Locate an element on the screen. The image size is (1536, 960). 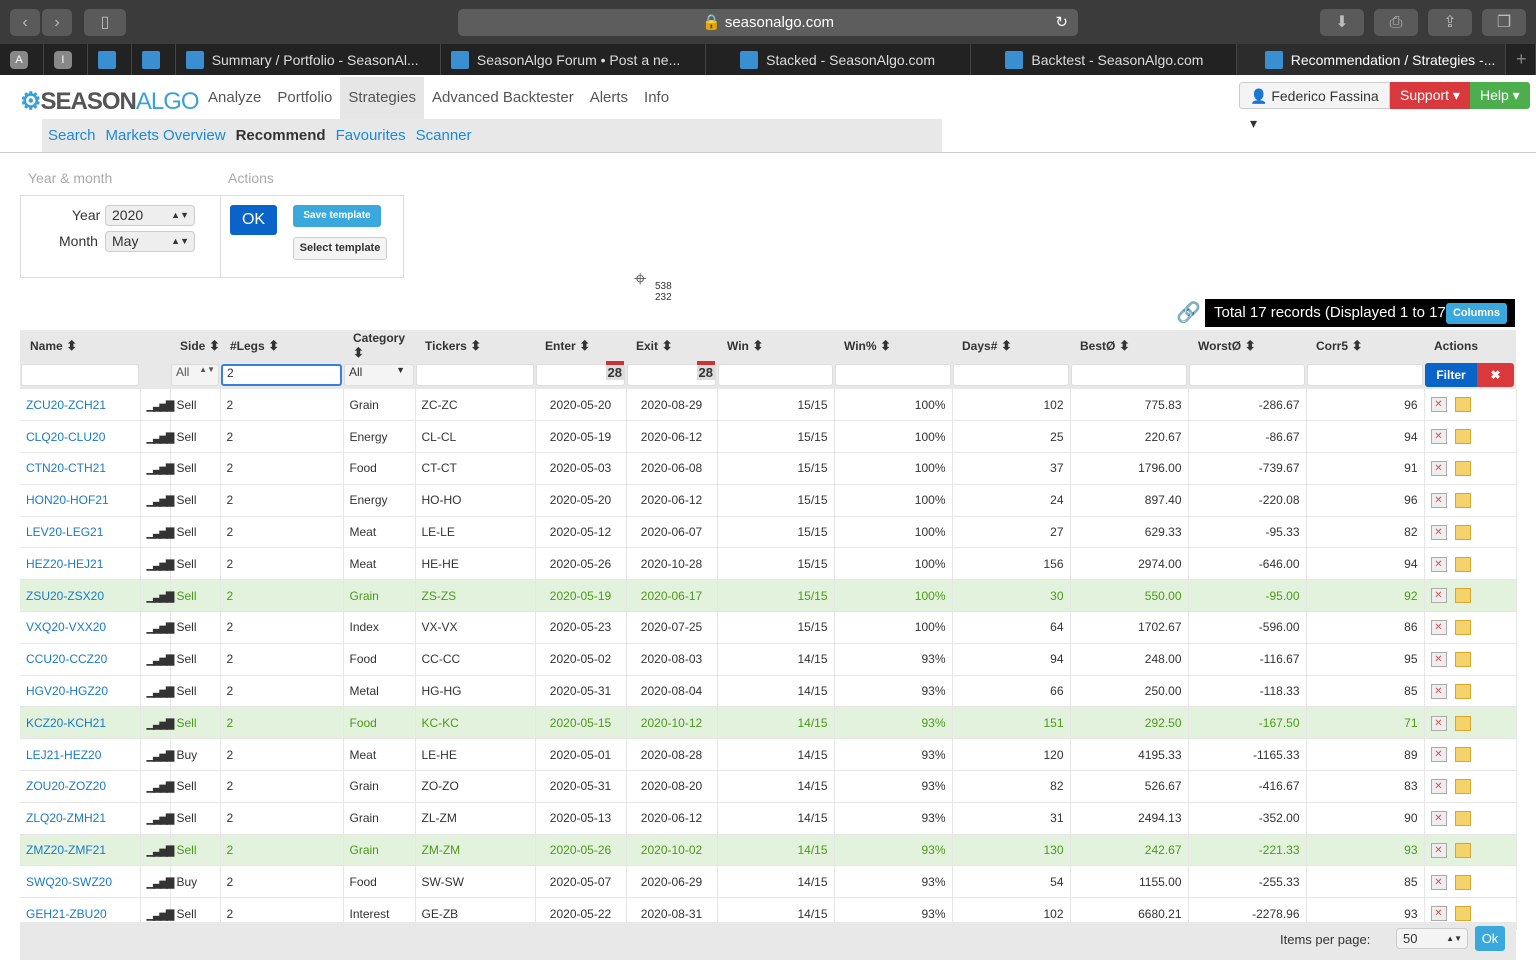
side-filter: All ▲▼ is located at coordinates (195, 375).